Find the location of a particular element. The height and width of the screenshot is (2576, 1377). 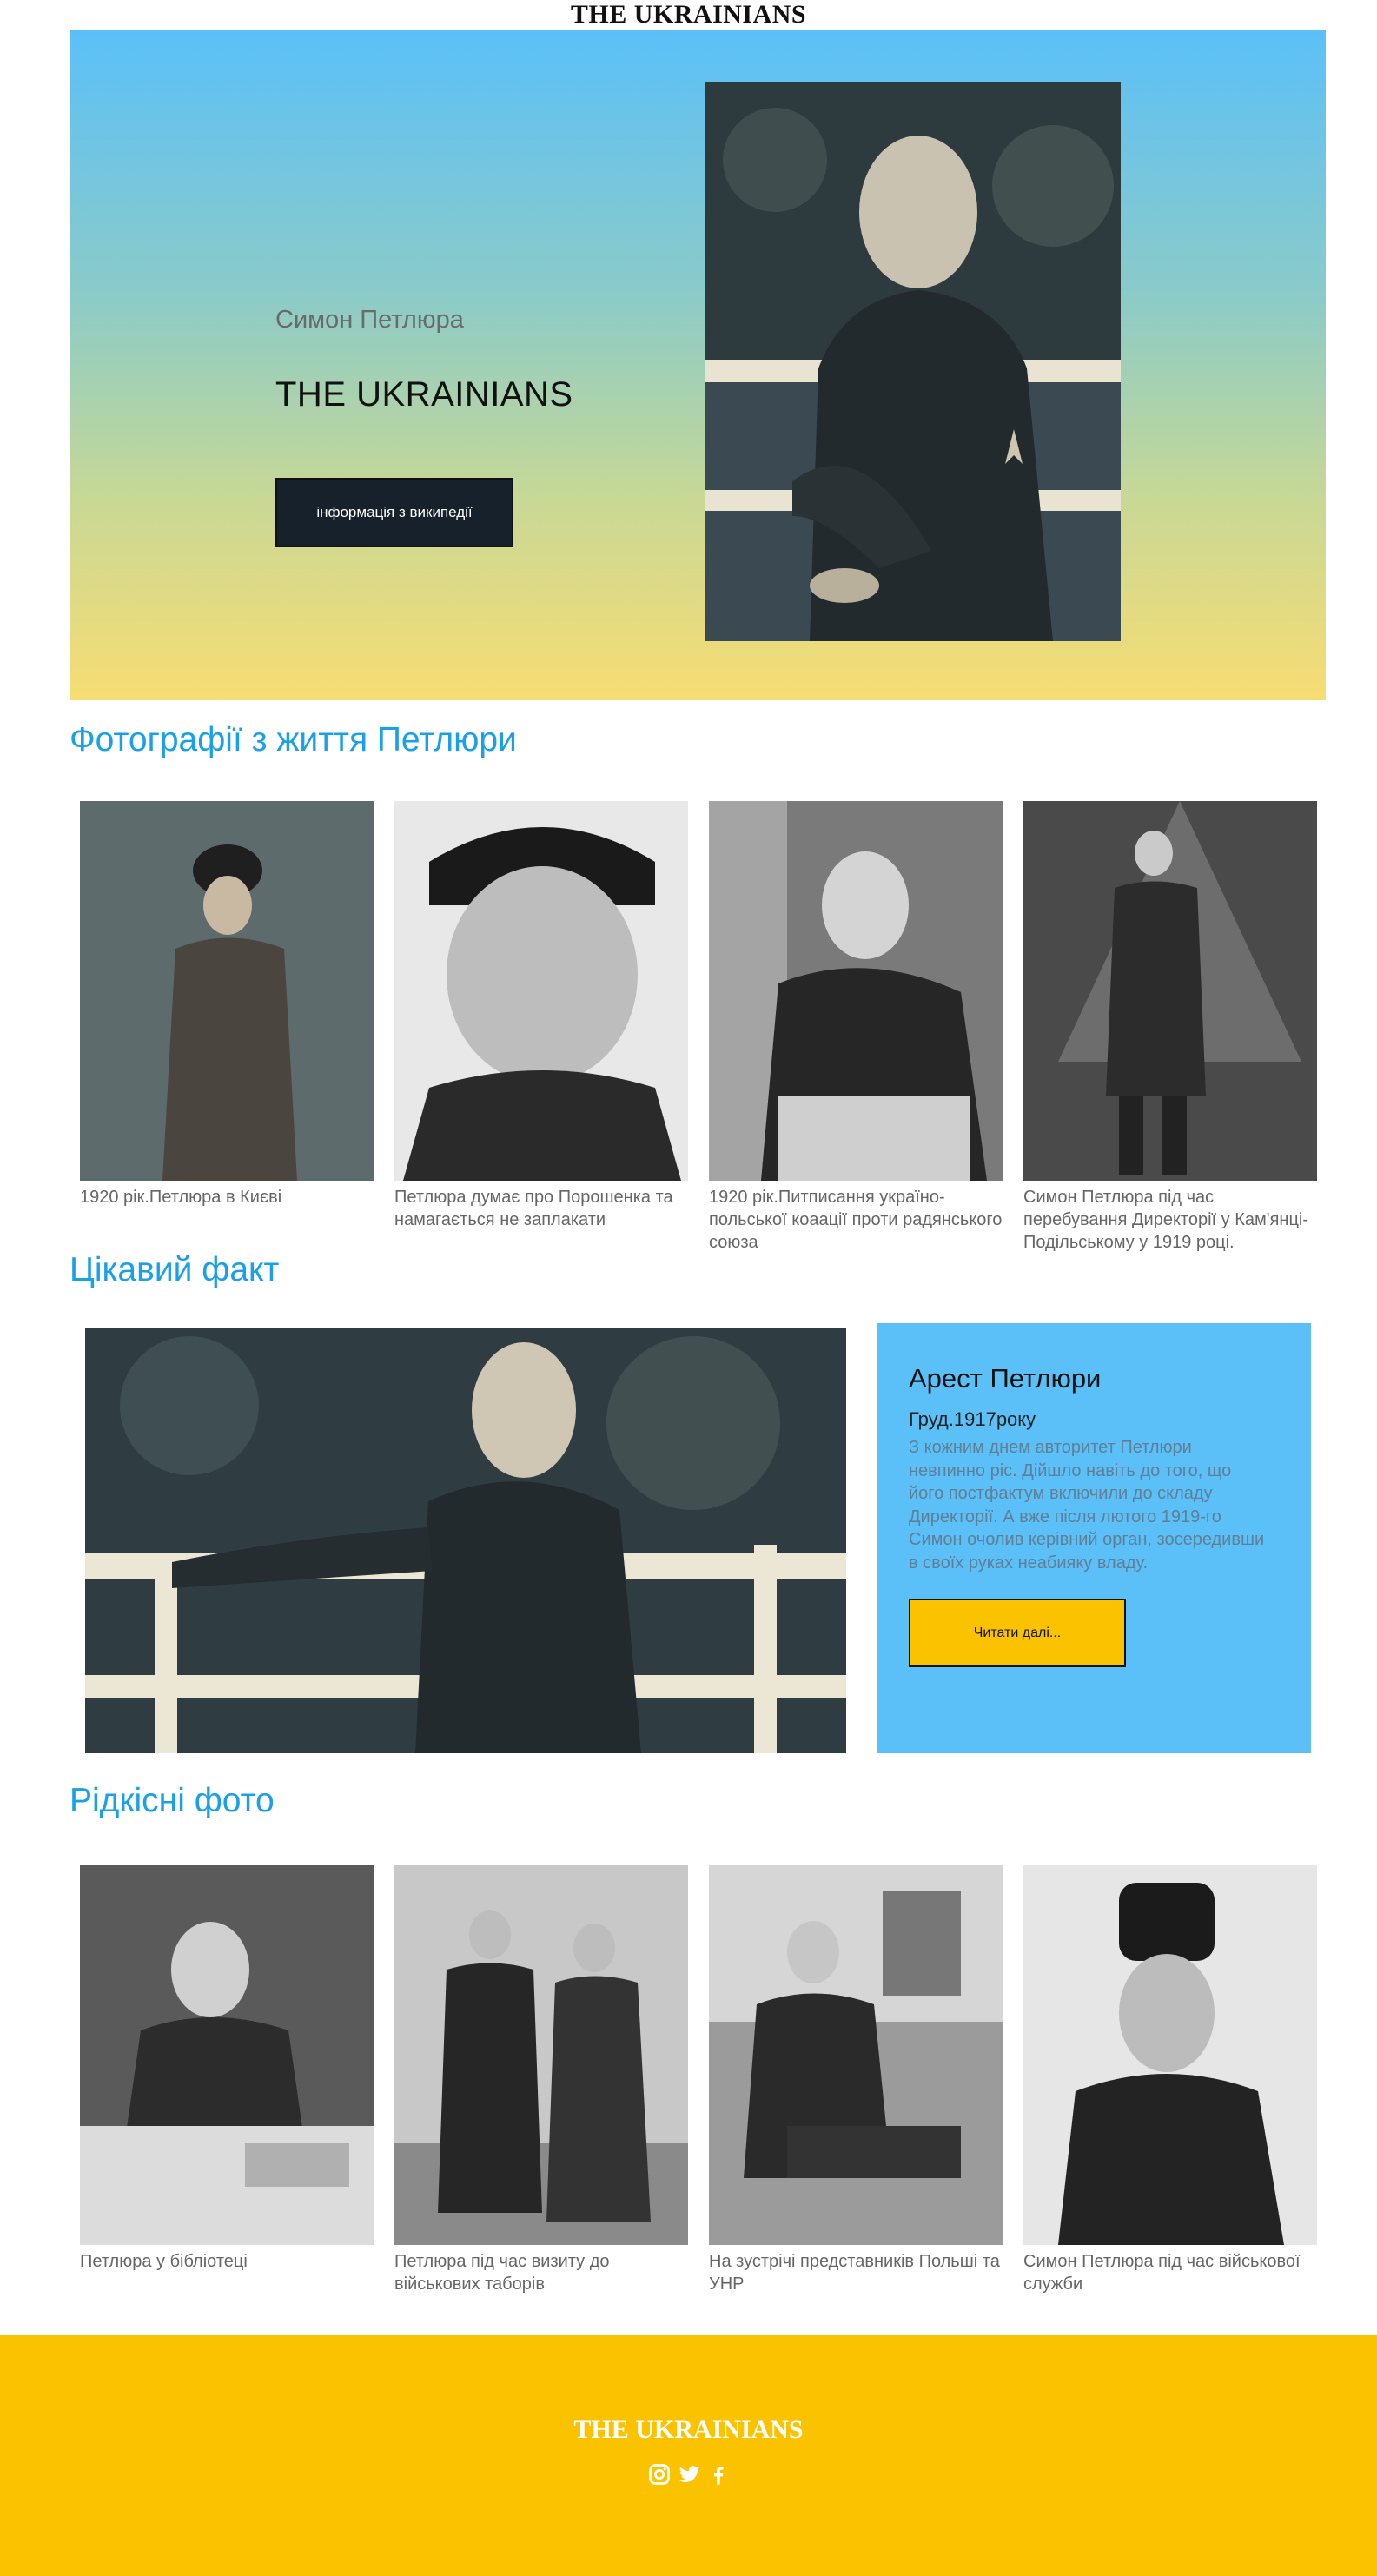

gallery-card: Симон Петлюра під час військової служби is located at coordinates (1170, 2080).